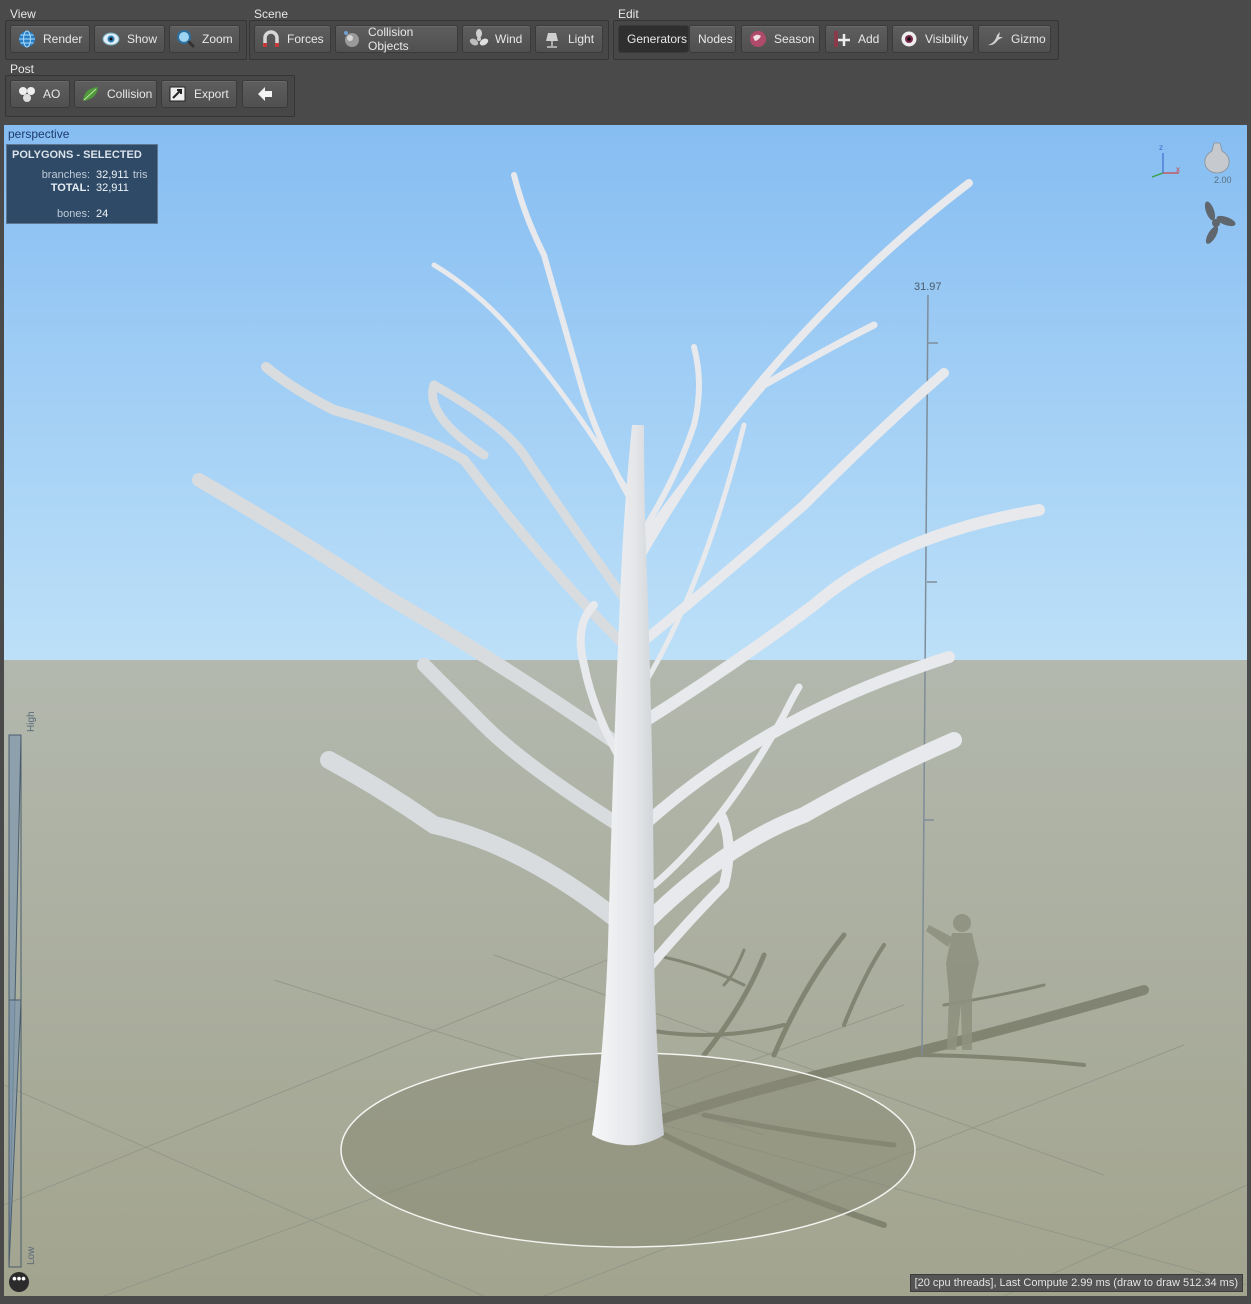 The width and height of the screenshot is (1251, 1304). Describe the element at coordinates (758, 39) in the screenshot. I see `season-globe-icon` at that location.